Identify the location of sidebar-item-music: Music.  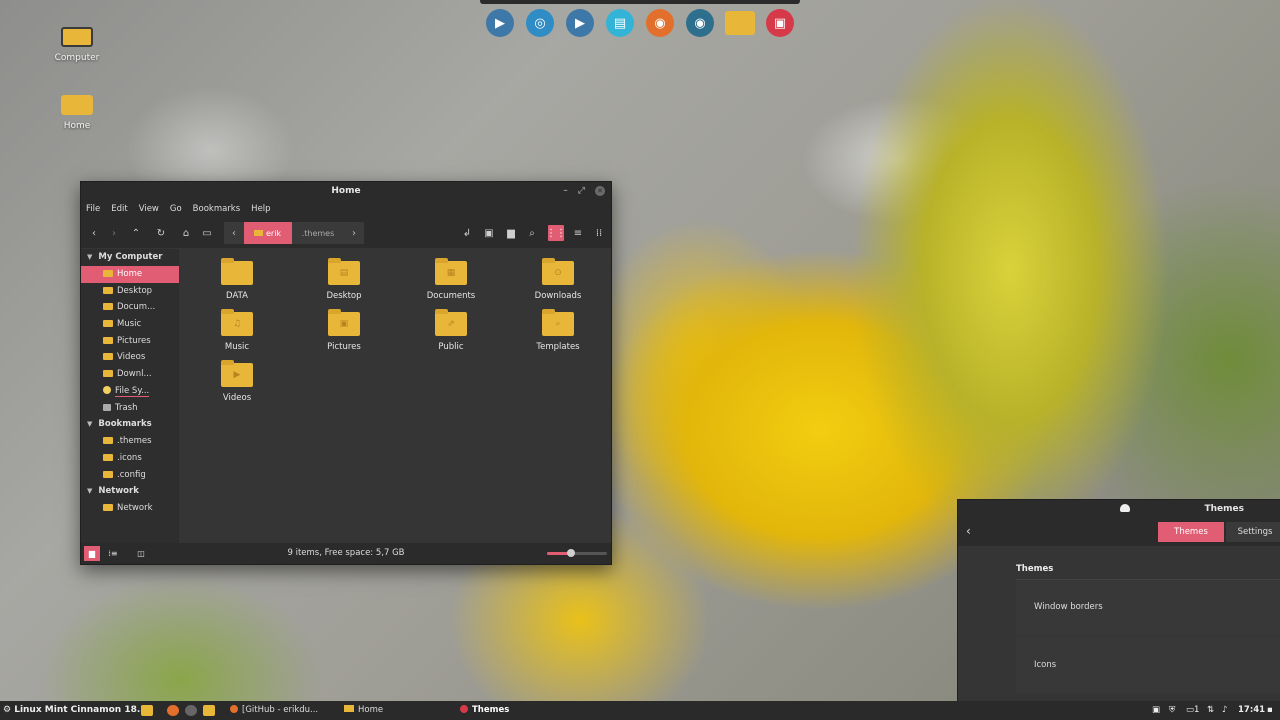
(130, 324).